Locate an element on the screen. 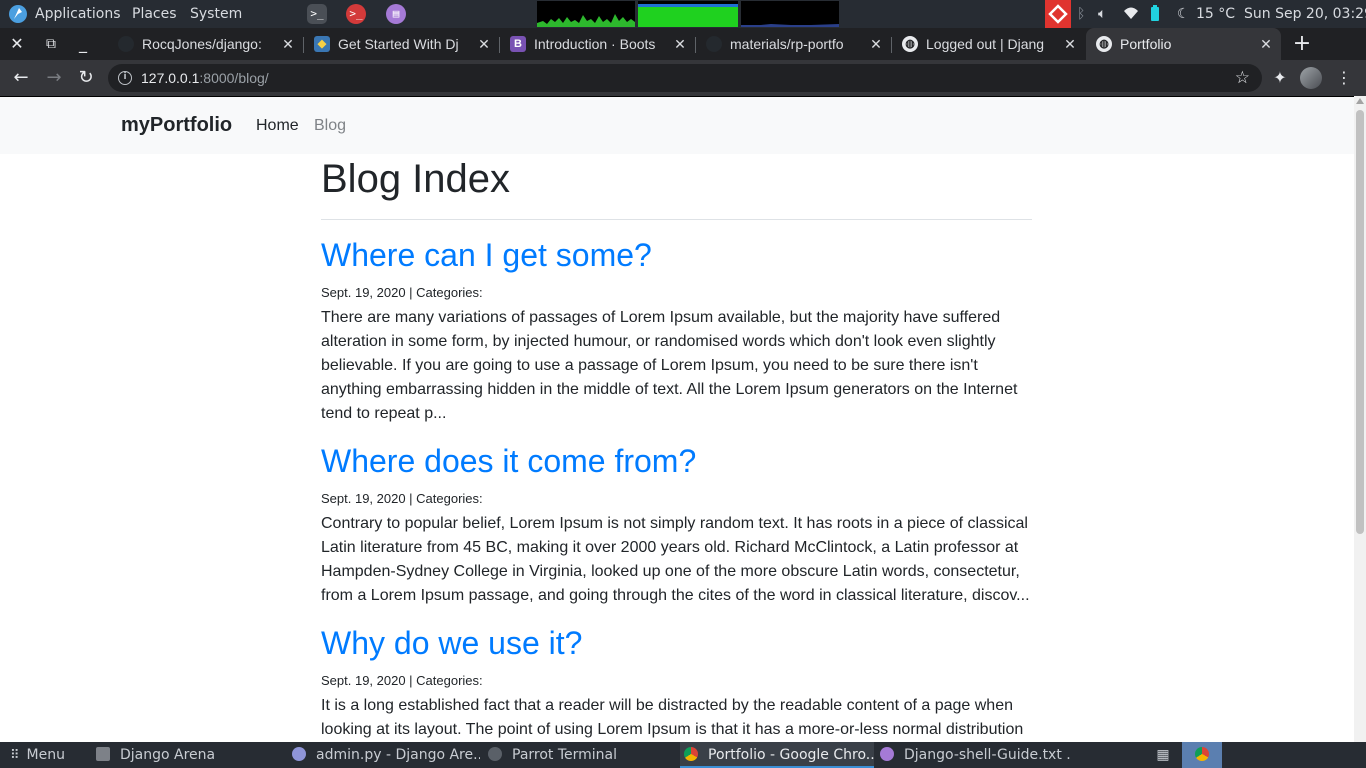  memory-graph is located at coordinates (688, 14).